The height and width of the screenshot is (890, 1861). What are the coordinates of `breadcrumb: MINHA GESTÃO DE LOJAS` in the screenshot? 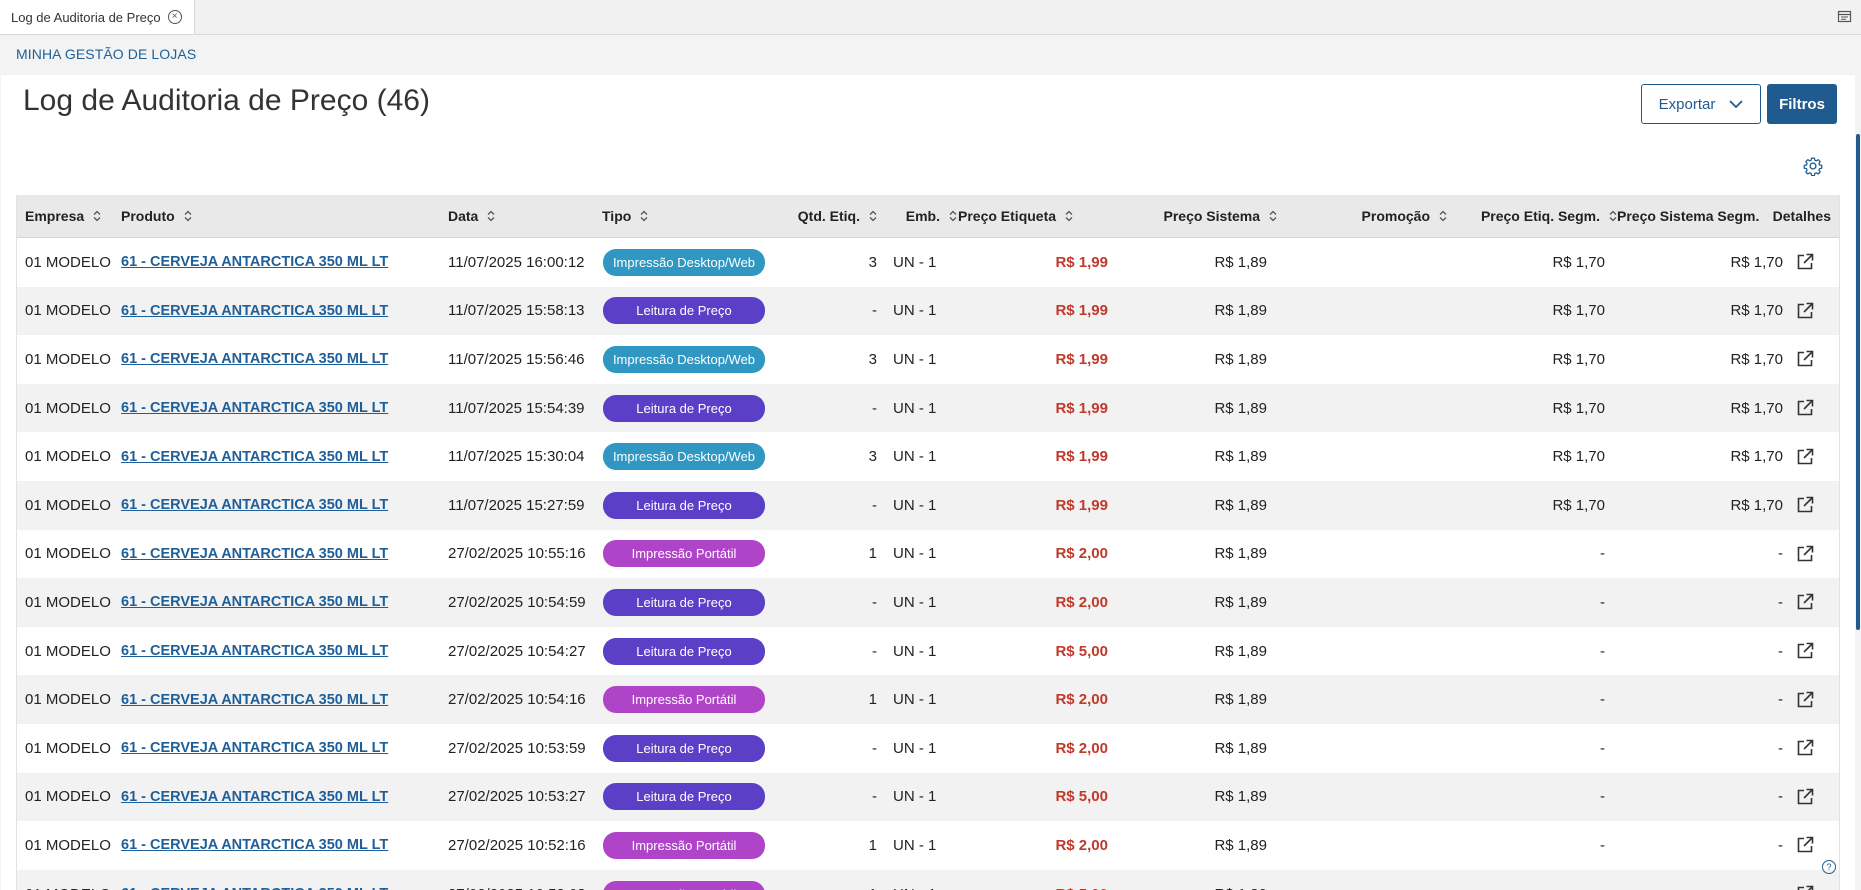 It's located at (106, 54).